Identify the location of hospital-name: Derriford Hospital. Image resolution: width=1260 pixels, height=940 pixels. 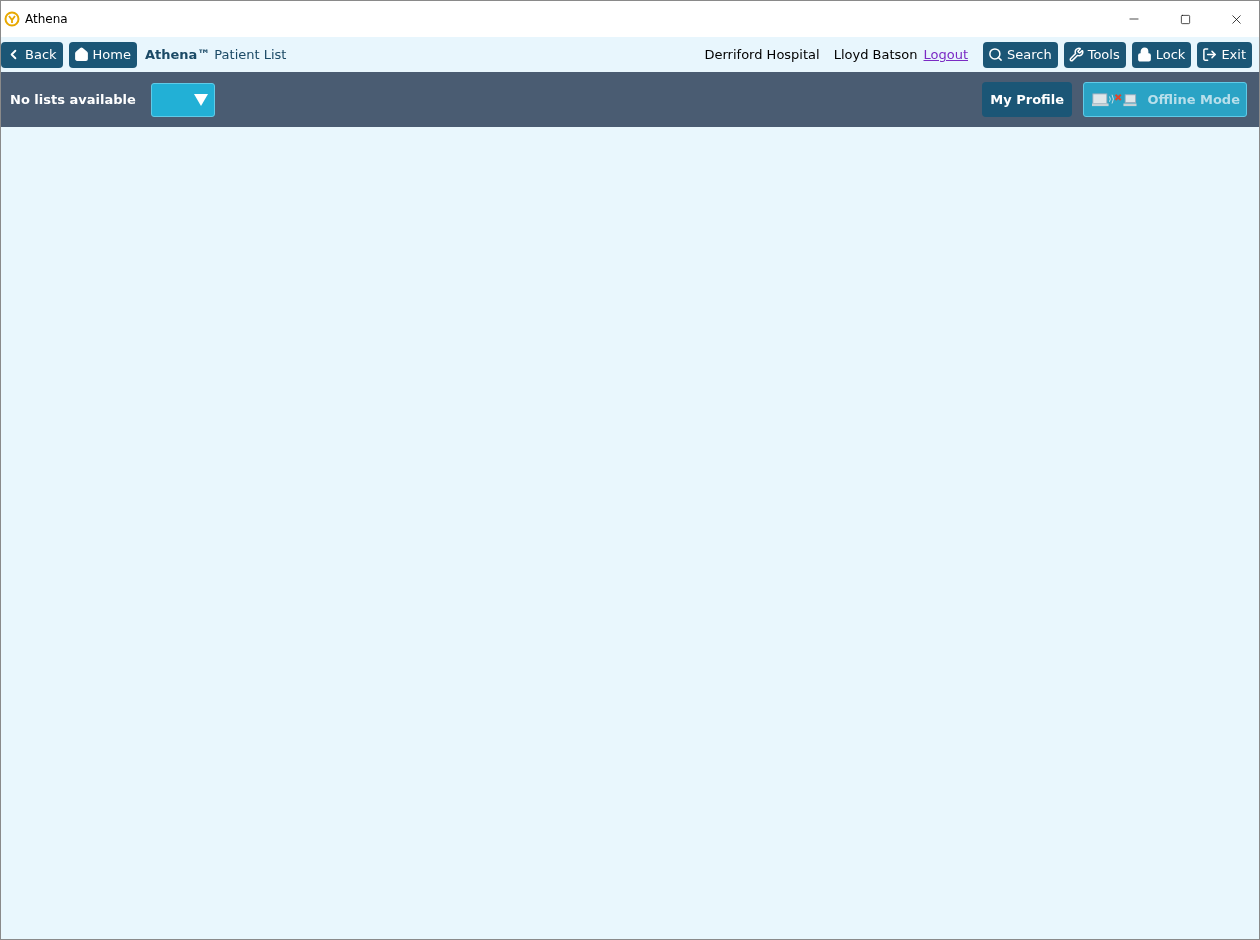
(762, 54).